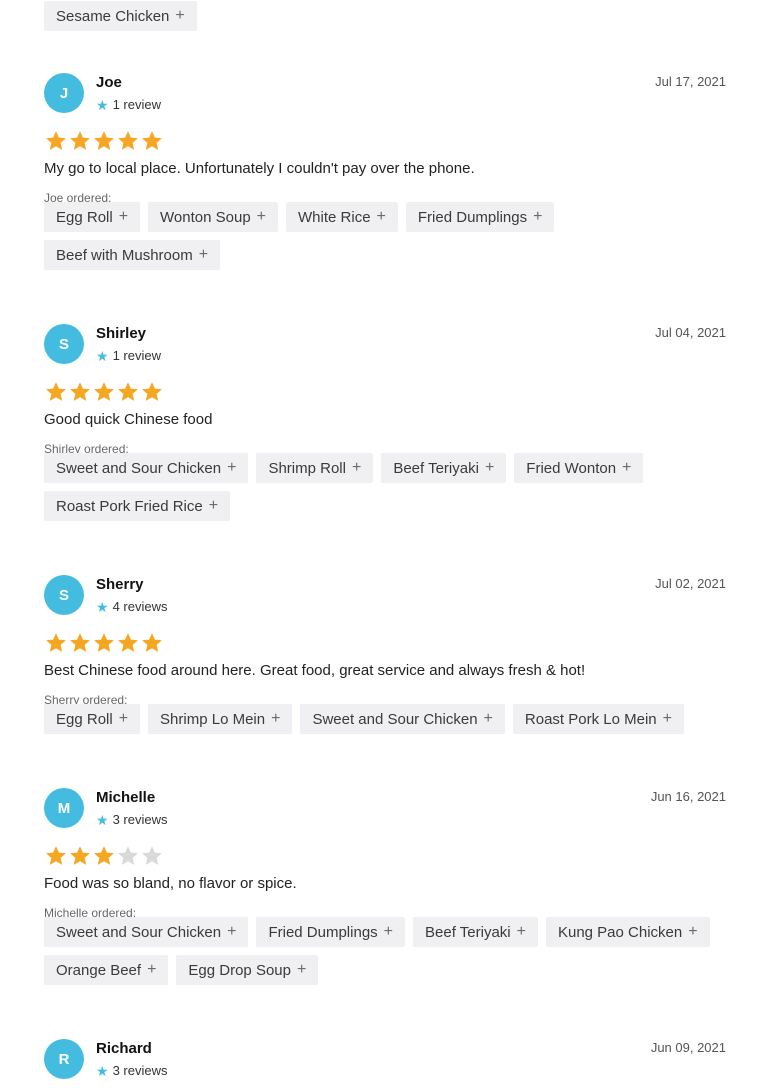 This screenshot has height=1091, width=770. What do you see at coordinates (385, 812) in the screenshot?
I see `review-header: M Michelle ★ 3 reviews Jun 16, 2021` at bounding box center [385, 812].